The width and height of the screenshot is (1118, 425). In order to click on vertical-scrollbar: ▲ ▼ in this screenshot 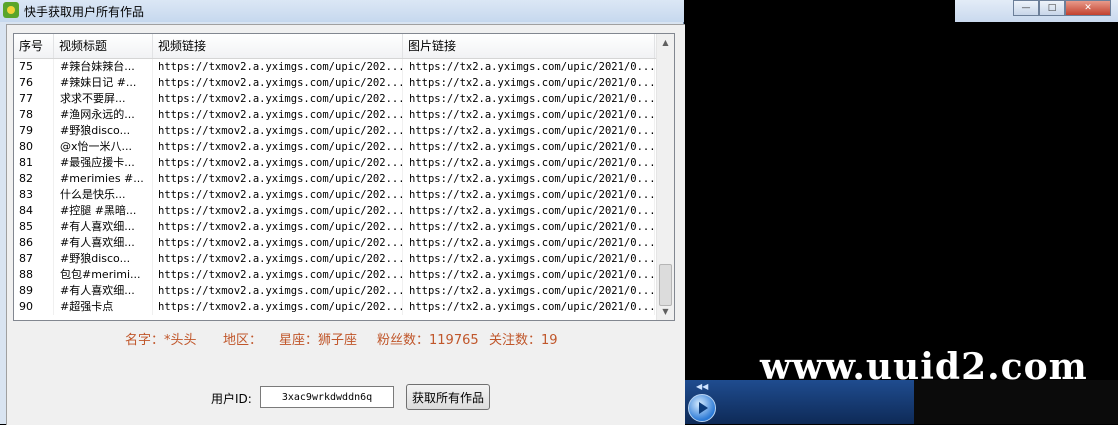, I will do `click(665, 177)`.